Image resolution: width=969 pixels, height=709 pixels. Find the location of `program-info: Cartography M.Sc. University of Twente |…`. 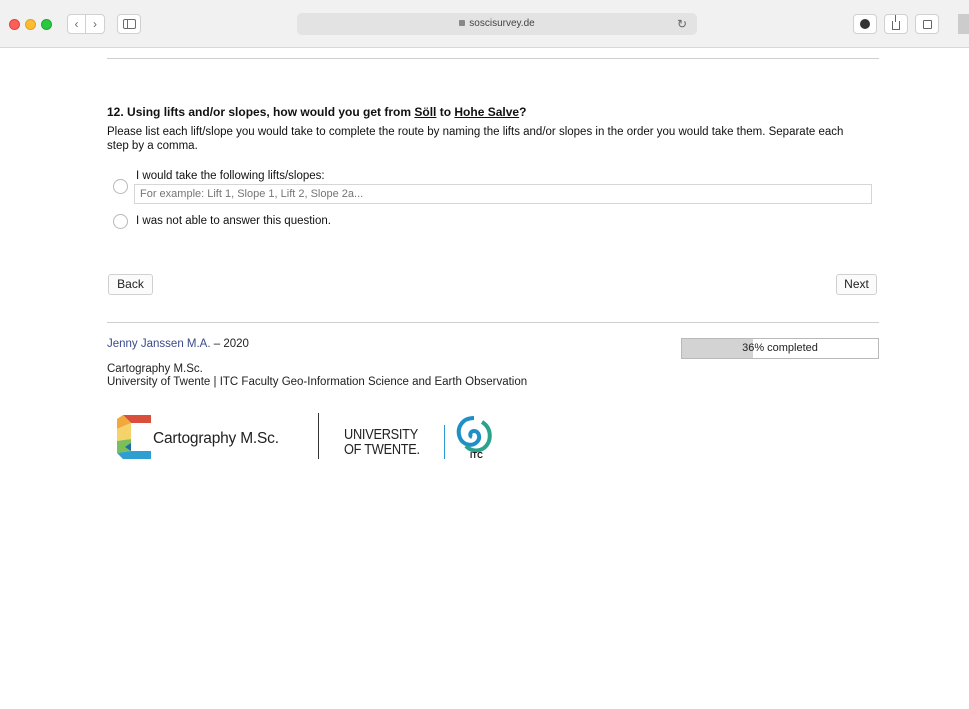

program-info: Cartography M.Sc. University of Twente |… is located at coordinates (317, 376).